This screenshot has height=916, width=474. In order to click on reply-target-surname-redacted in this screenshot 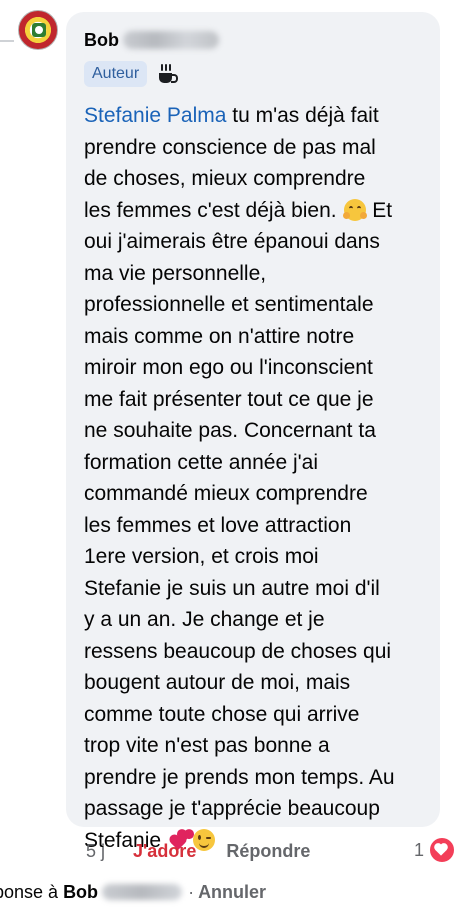, I will do `click(142, 892)`.